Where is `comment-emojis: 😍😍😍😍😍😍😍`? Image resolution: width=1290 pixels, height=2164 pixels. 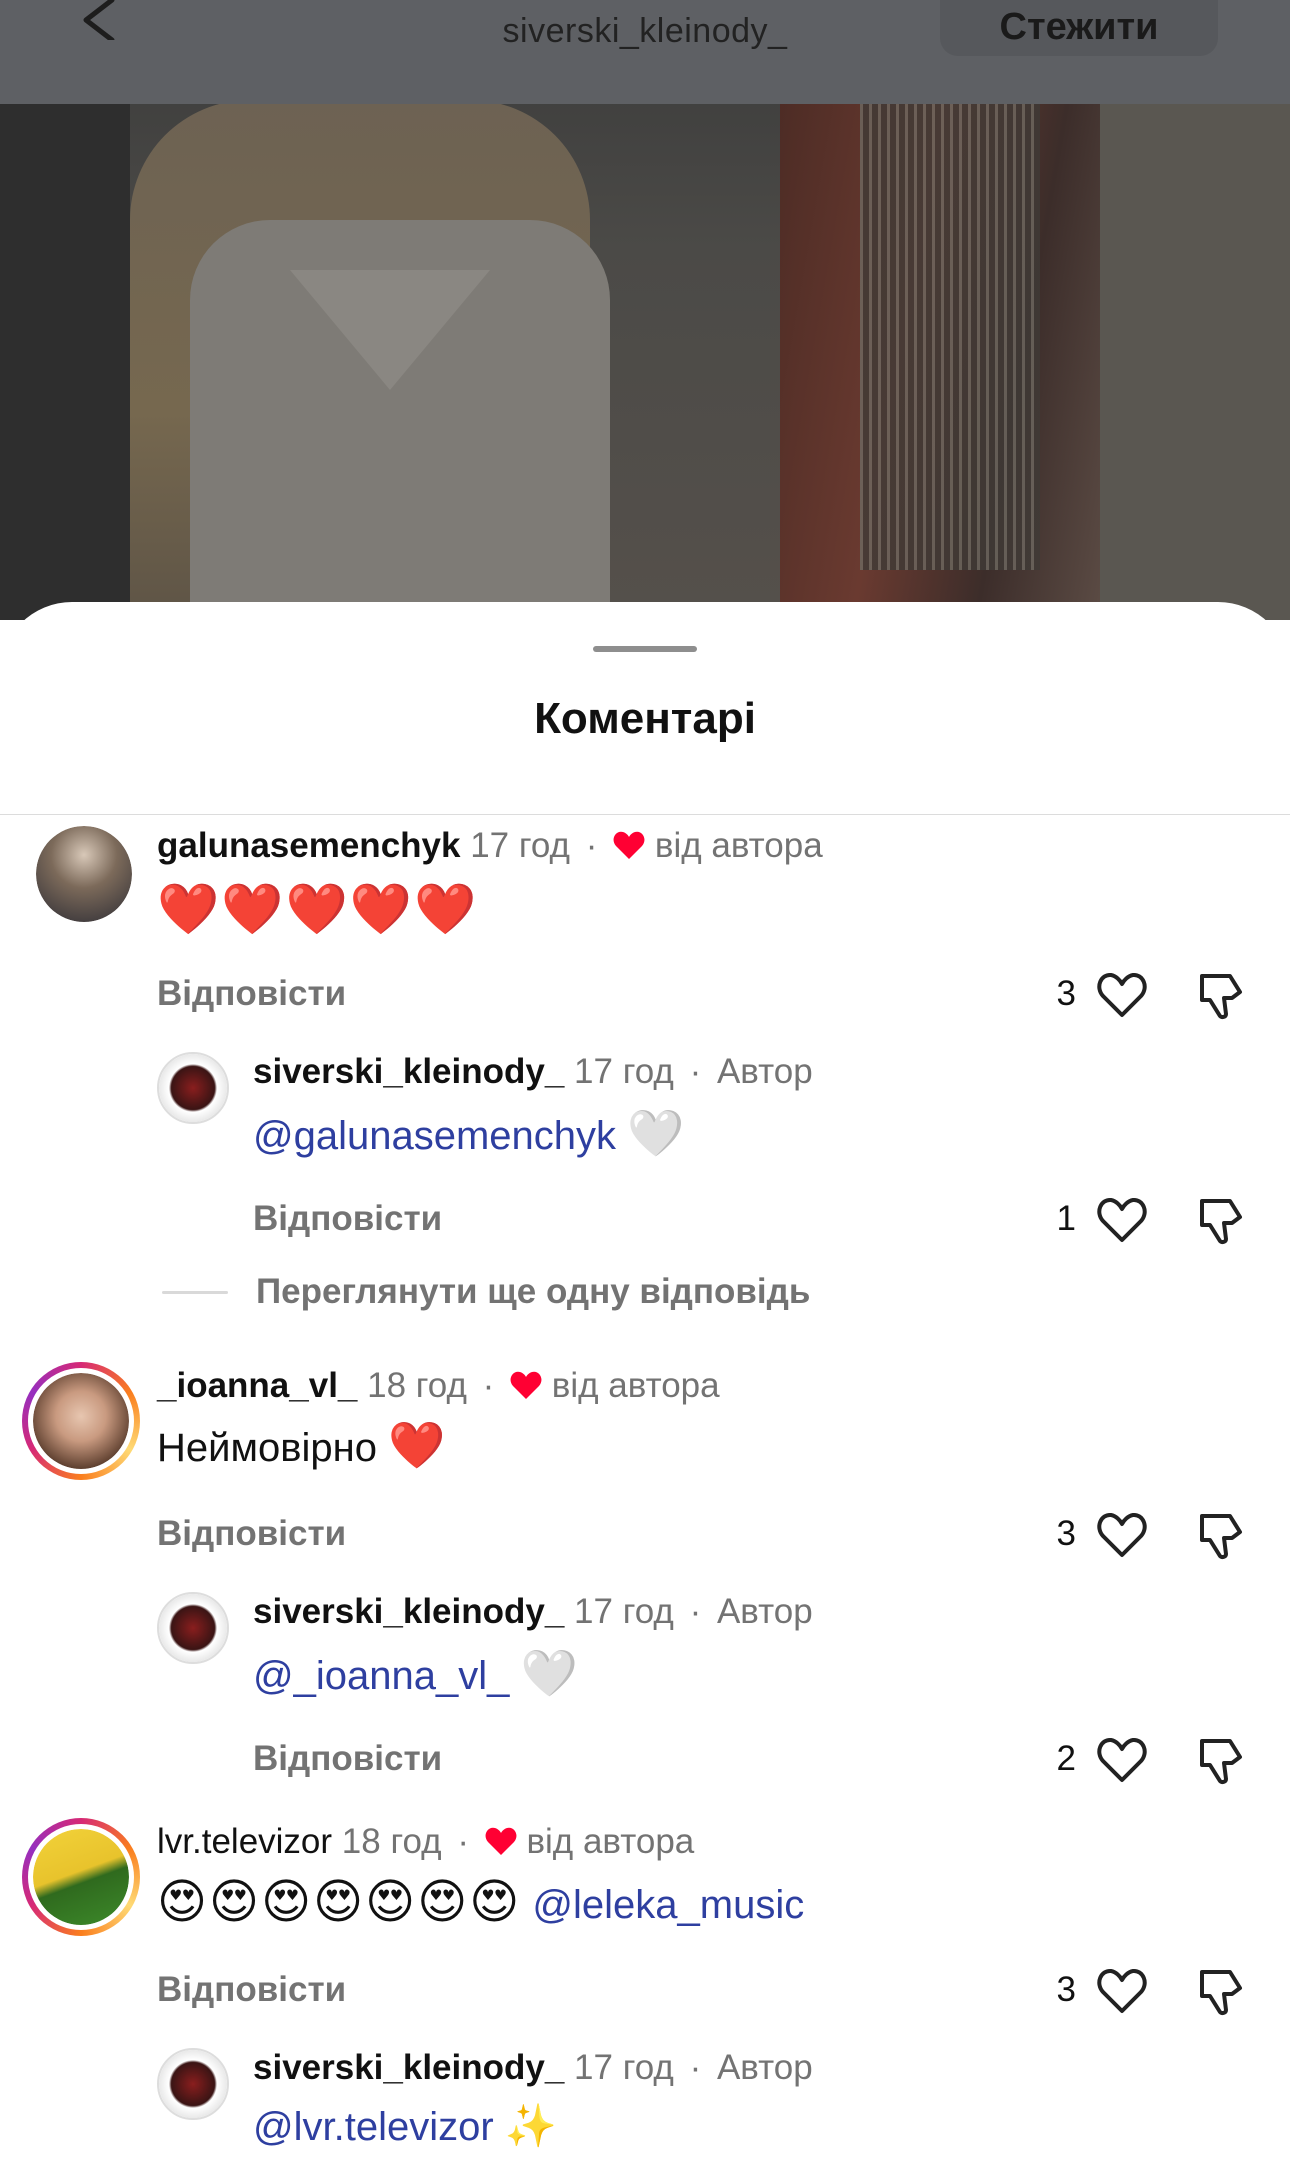 comment-emojis: 😍😍😍😍😍😍😍 is located at coordinates (339, 1902).